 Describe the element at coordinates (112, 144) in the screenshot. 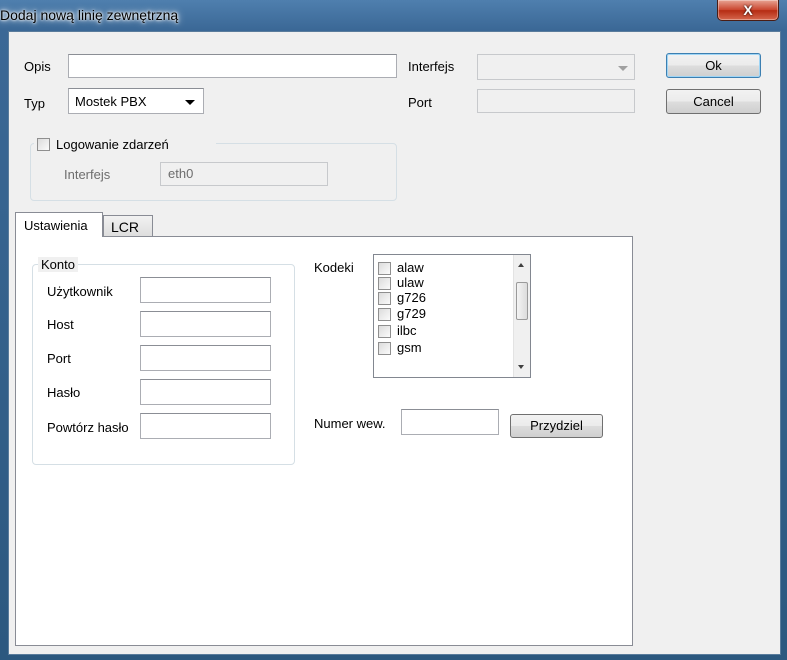

I see `logging-label: Logowanie zdarzeń` at that location.